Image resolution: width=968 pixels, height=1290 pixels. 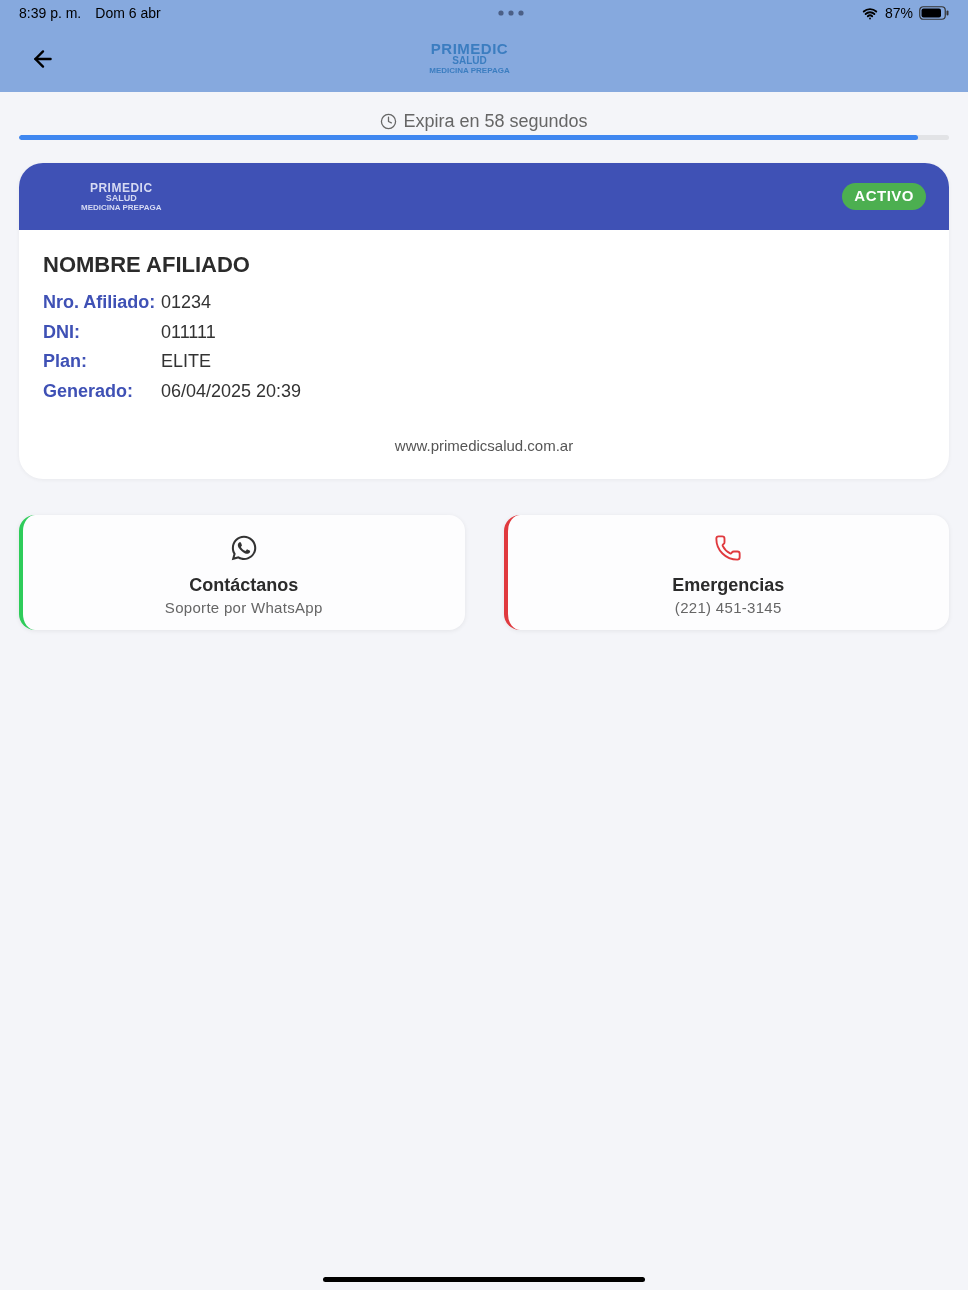 I want to click on whatsapp-icon, so click(x=243, y=547).